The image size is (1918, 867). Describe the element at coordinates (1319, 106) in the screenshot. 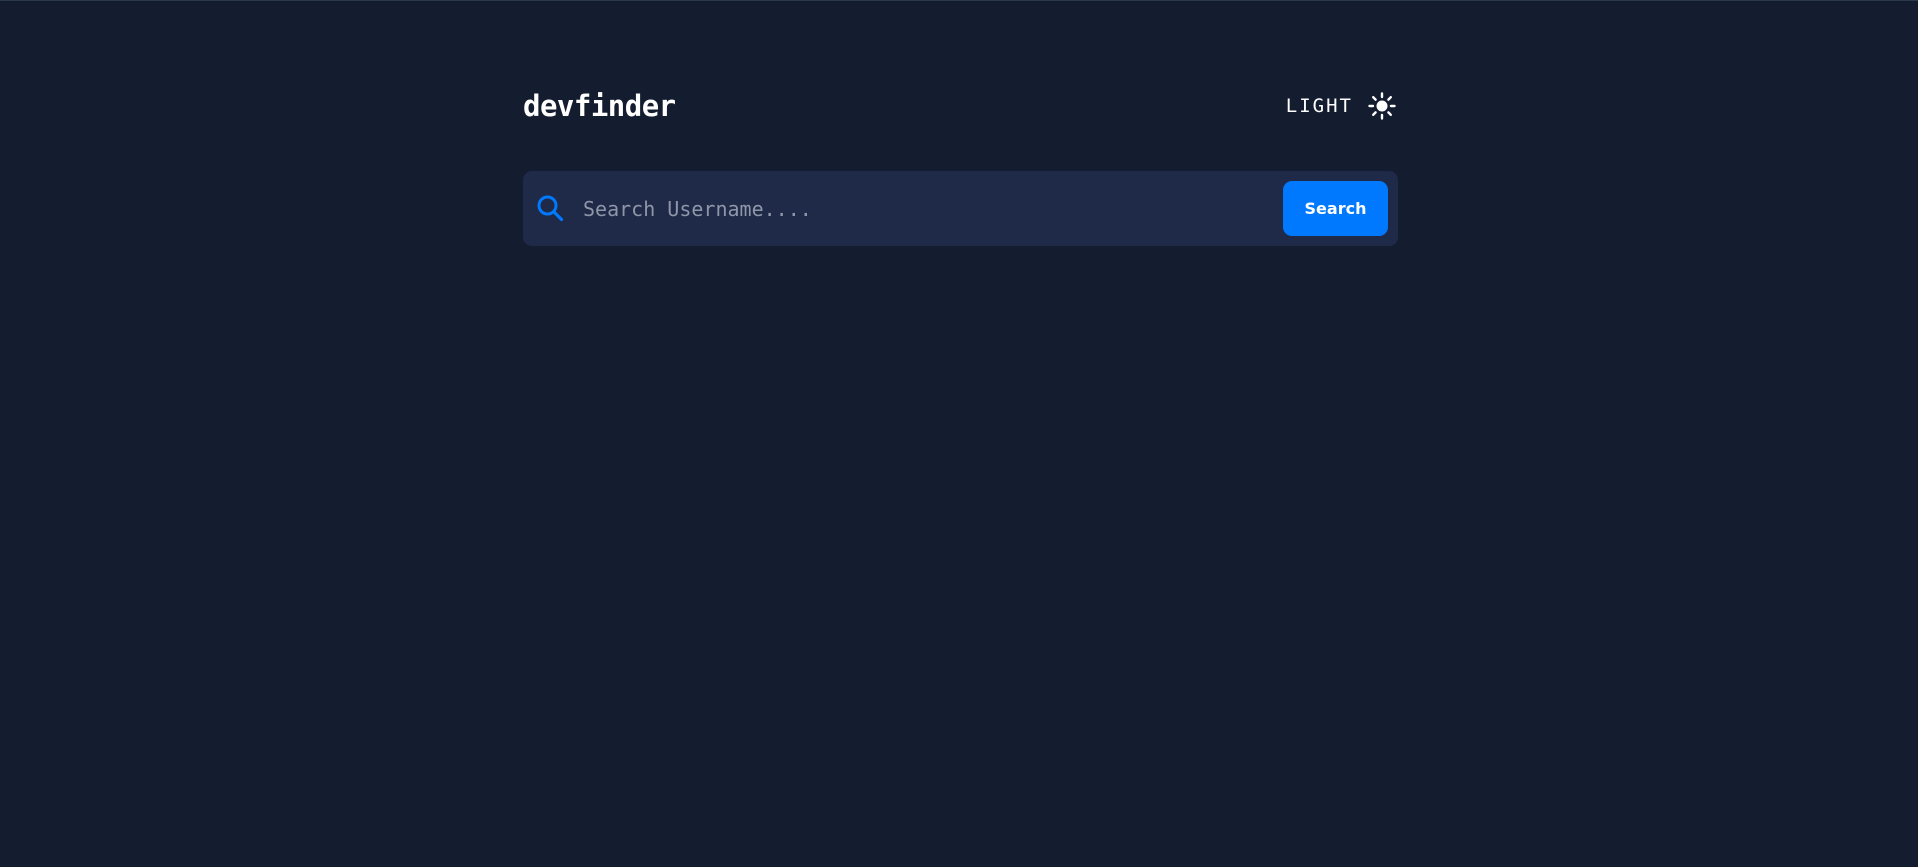

I see `theme-toggle-label: LIGHT` at that location.